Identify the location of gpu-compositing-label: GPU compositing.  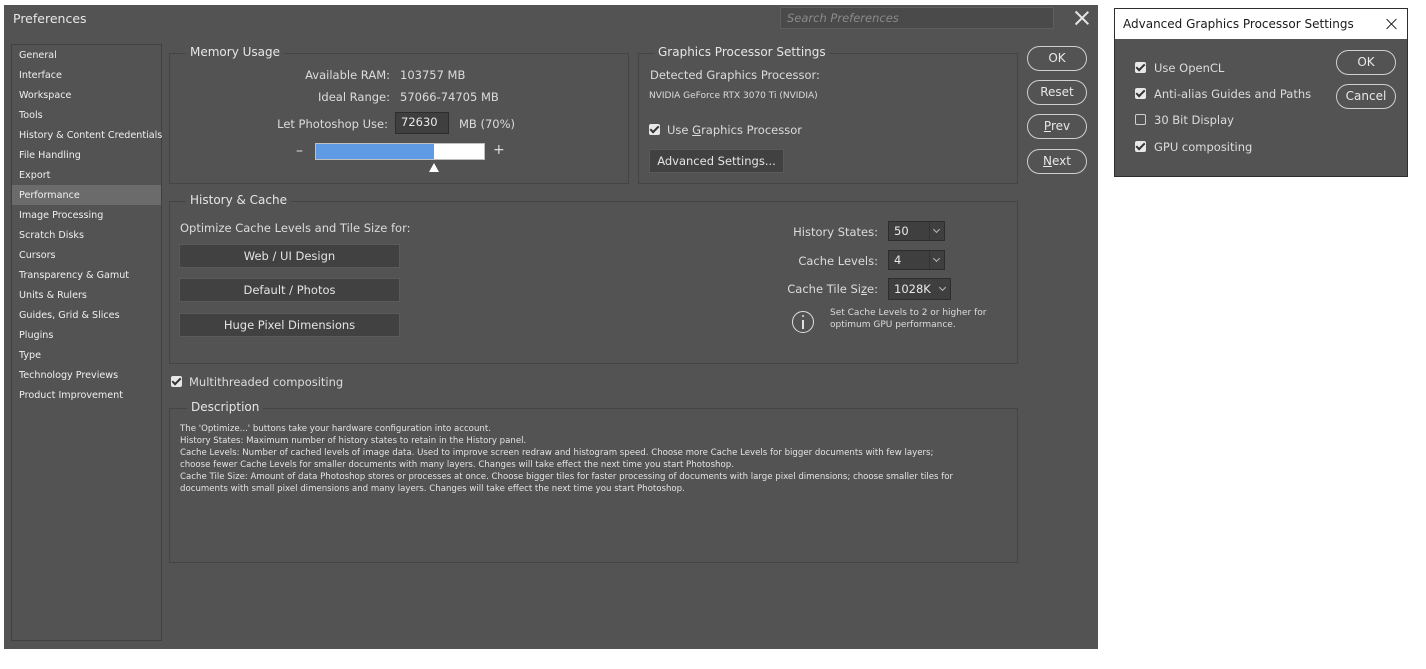
(1203, 147).